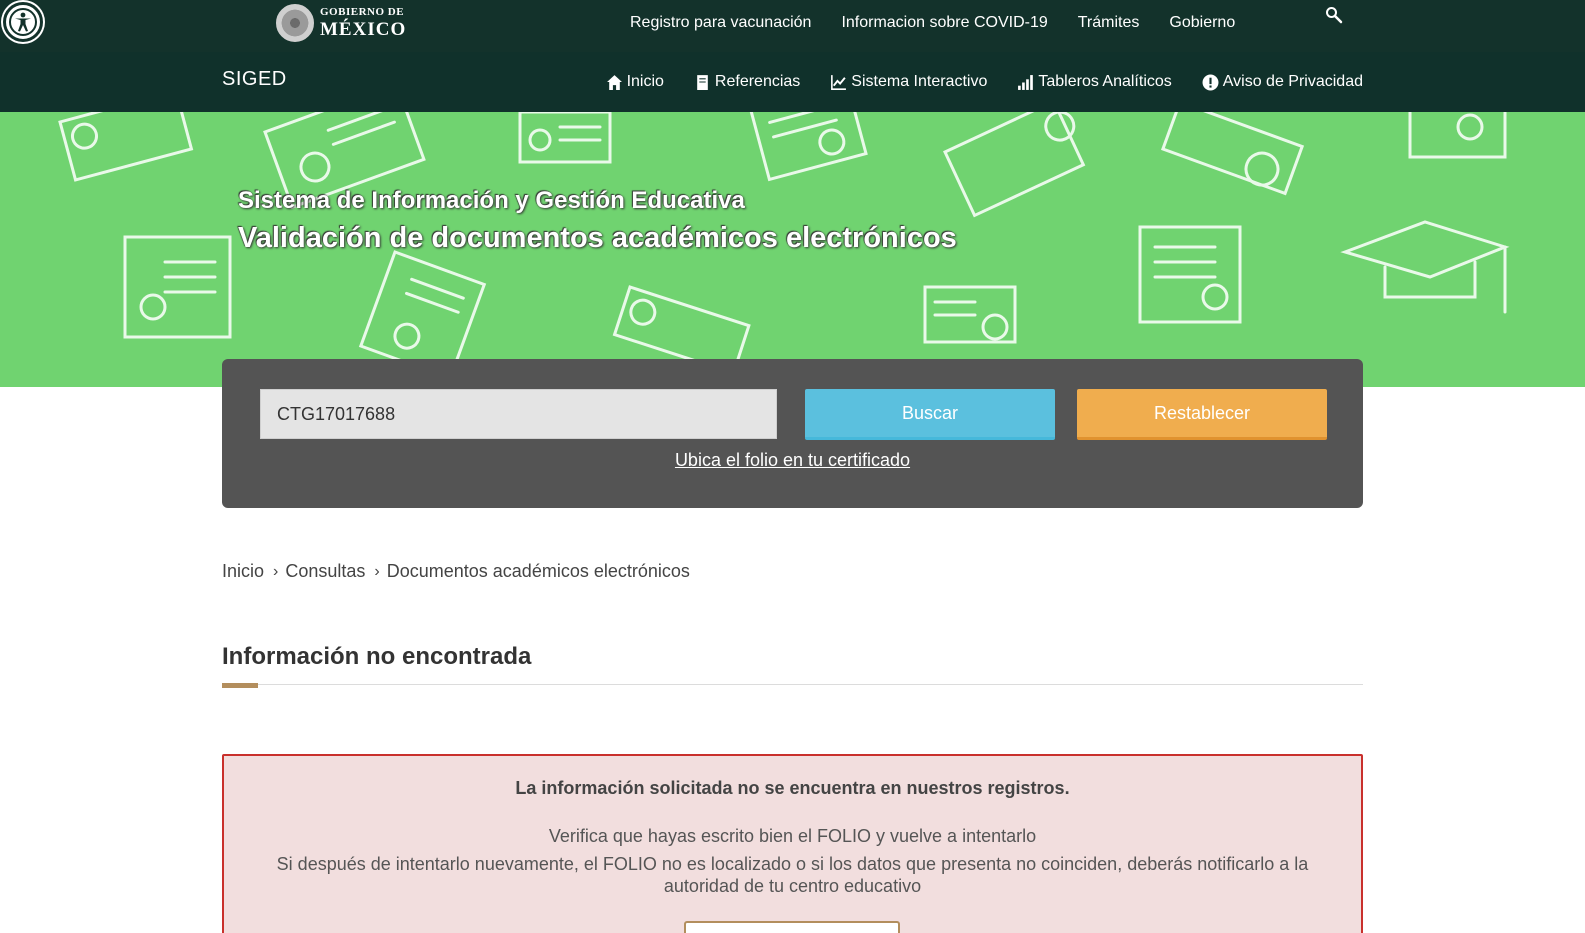 This screenshot has height=933, width=1585. Describe the element at coordinates (254, 79) in the screenshot. I see `siged-brand: SIGED` at that location.